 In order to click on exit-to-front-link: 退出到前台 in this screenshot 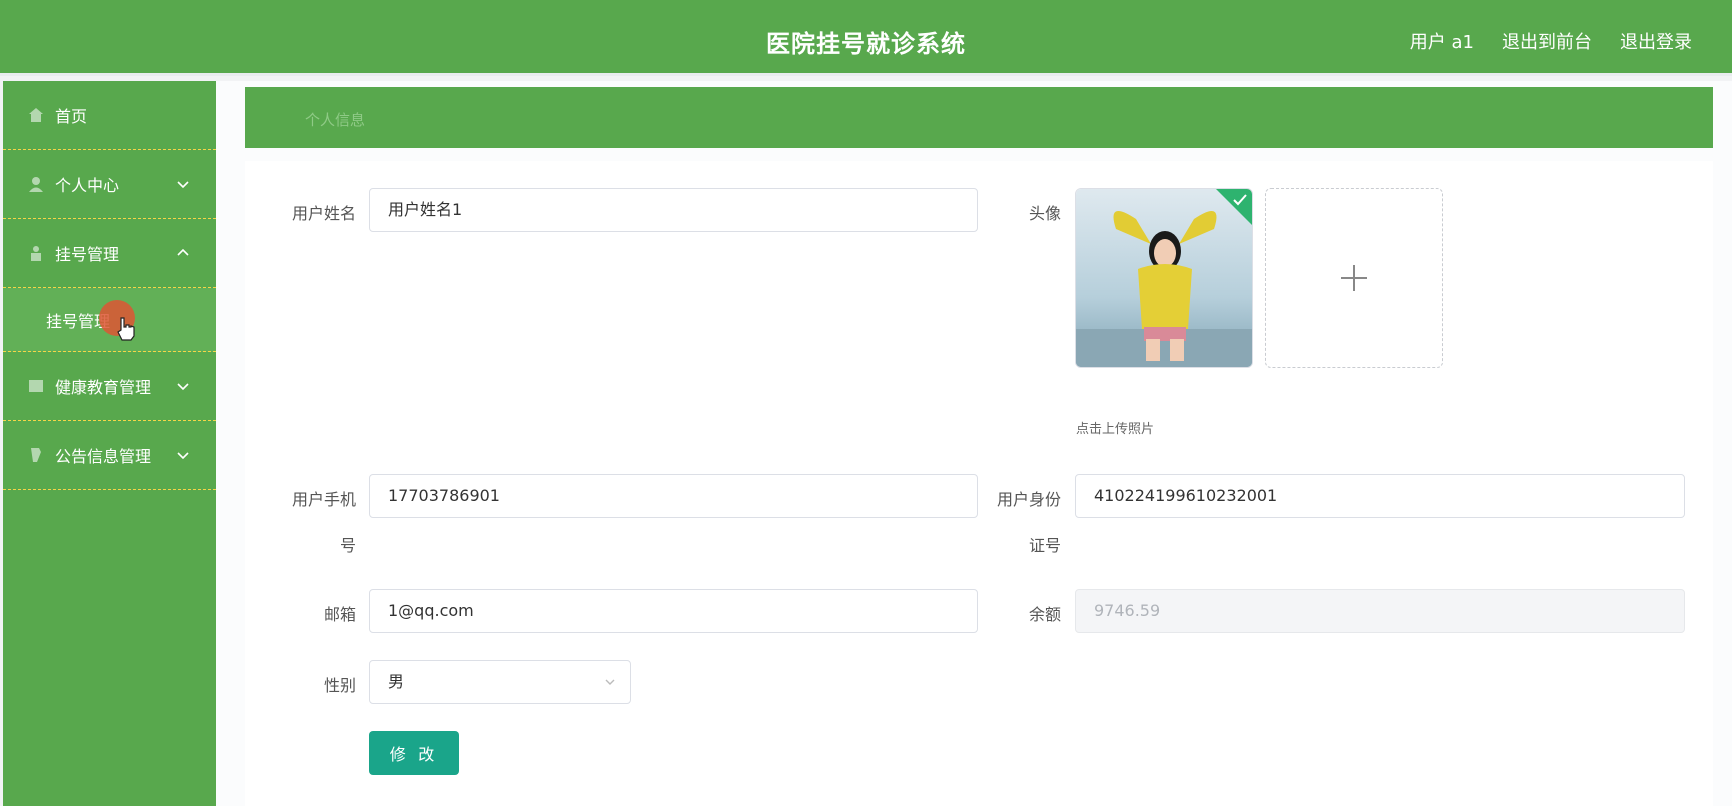, I will do `click(1547, 41)`.